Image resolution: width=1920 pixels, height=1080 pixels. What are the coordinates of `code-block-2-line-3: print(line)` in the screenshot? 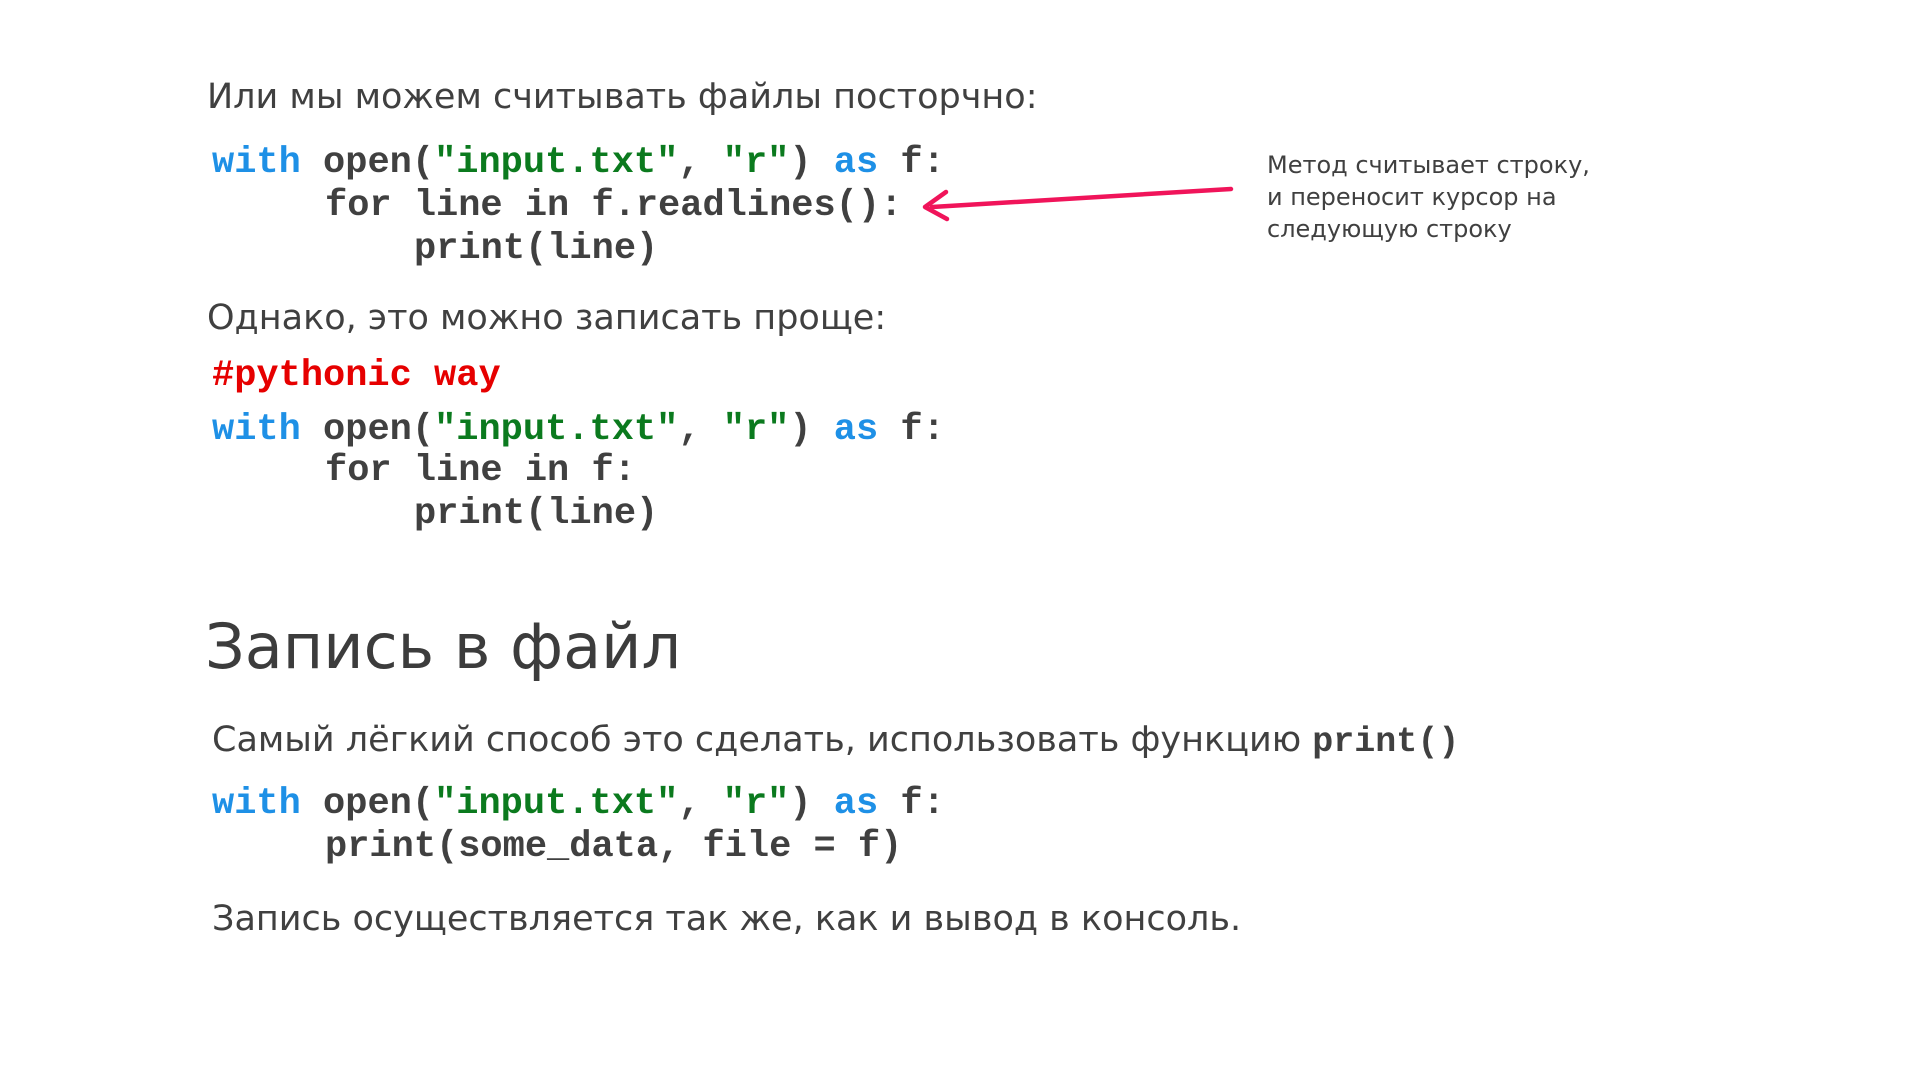 It's located at (536, 514).